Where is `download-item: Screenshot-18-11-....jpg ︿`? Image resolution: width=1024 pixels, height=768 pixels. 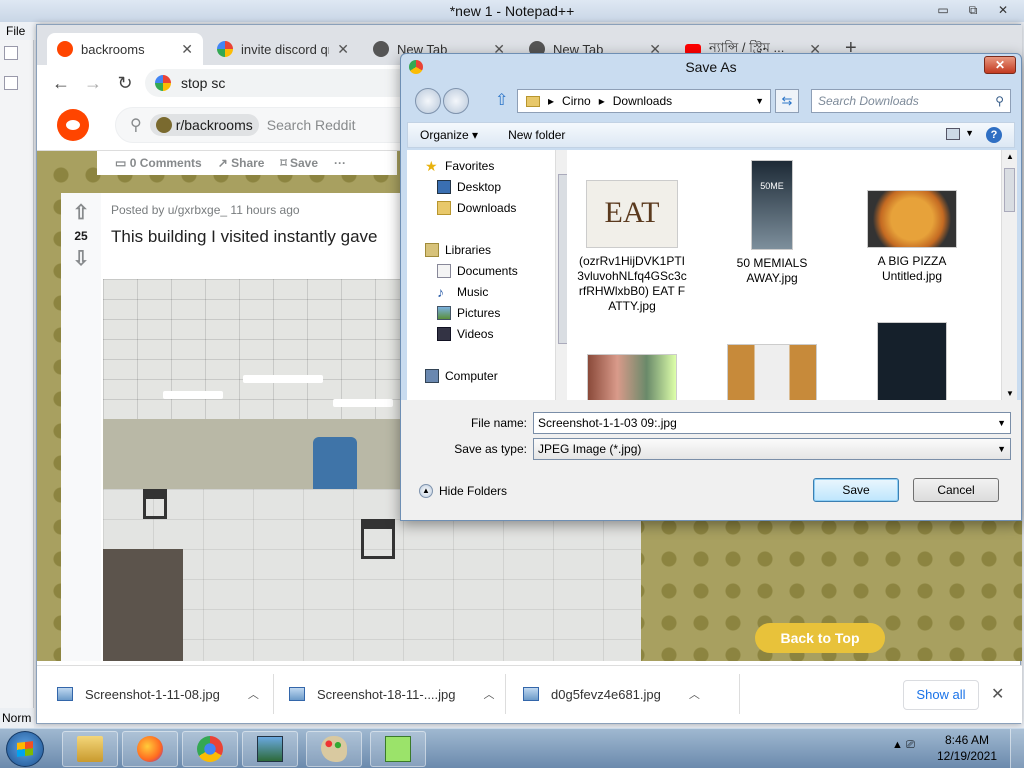 download-item: Screenshot-18-11-....jpg ︿ is located at coordinates (392, 694).